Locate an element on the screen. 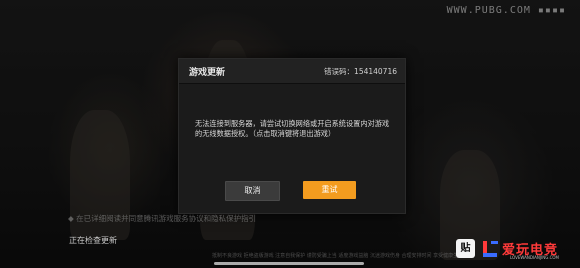 This screenshot has width=580, height=268. dialog-title: 游戏更新 is located at coordinates (207, 73).